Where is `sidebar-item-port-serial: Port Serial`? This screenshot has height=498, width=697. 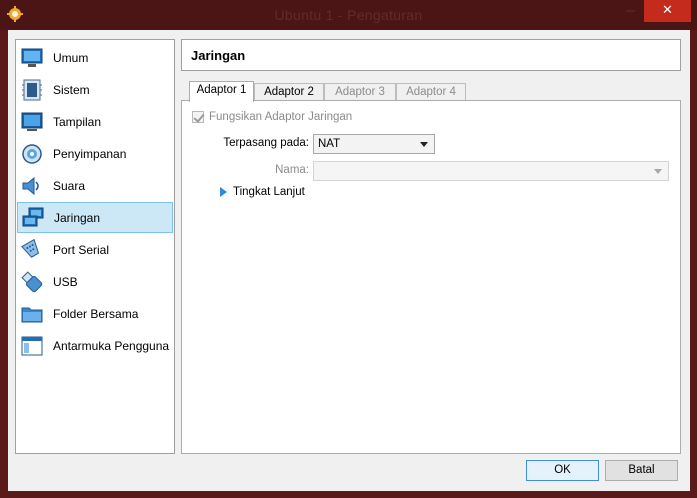
sidebar-item-port-serial: Port Serial is located at coordinates (95, 249).